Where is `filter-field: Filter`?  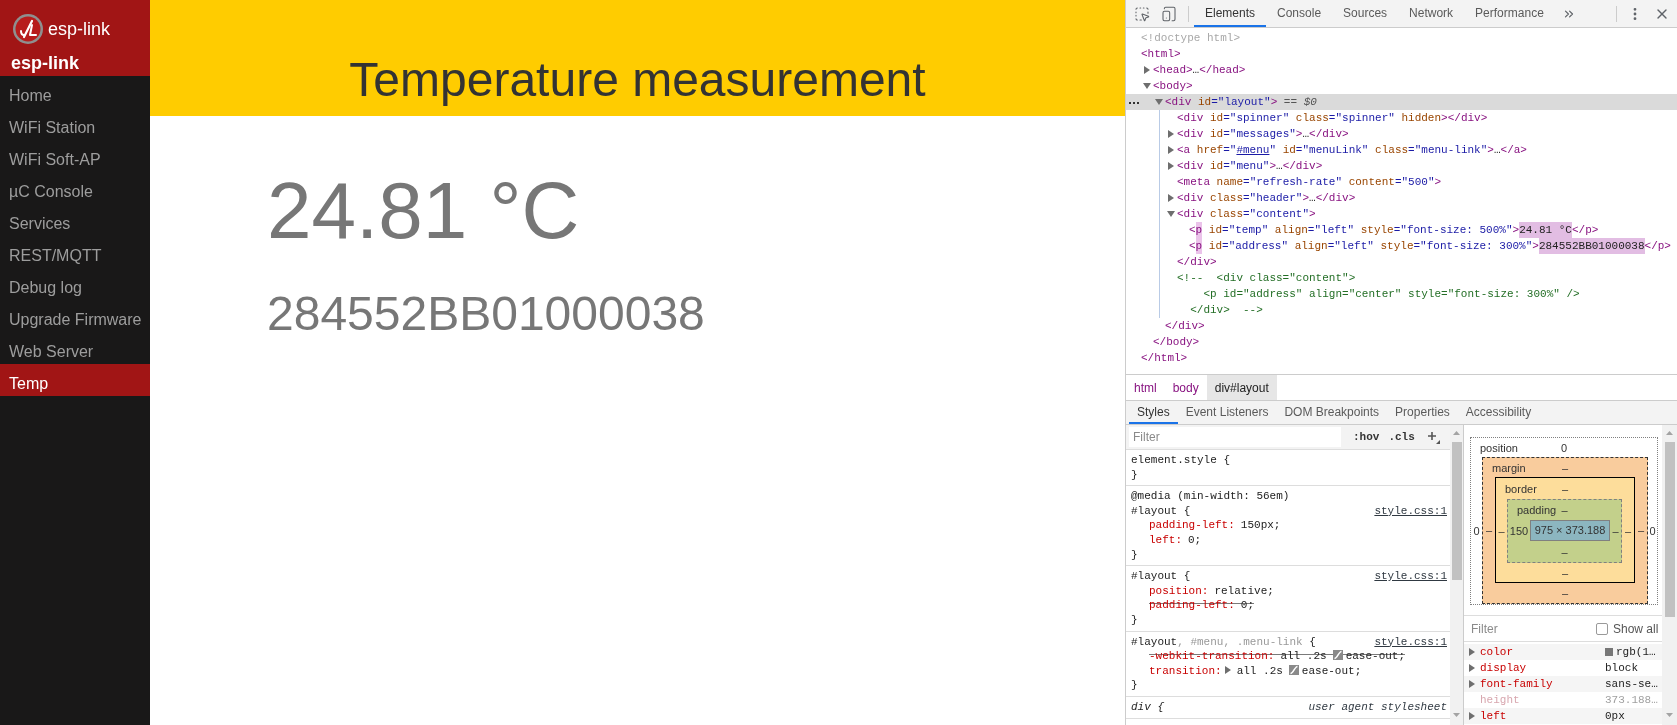
filter-field: Filter is located at coordinates (1235, 437).